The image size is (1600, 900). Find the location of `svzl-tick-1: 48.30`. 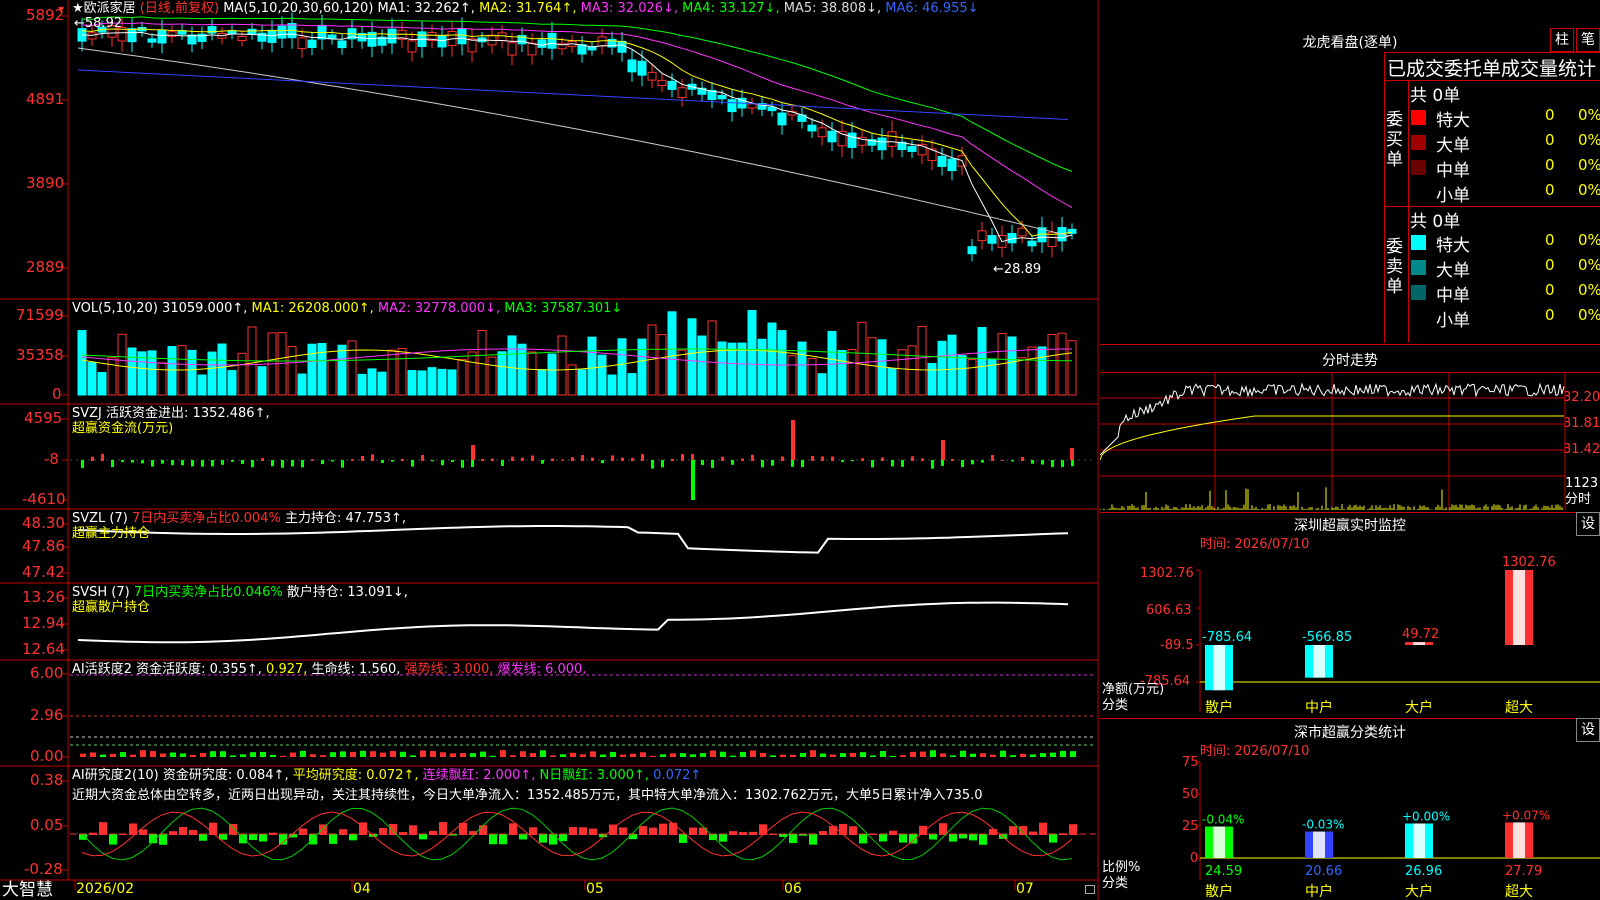

svzl-tick-1: 48.30 is located at coordinates (43, 523).